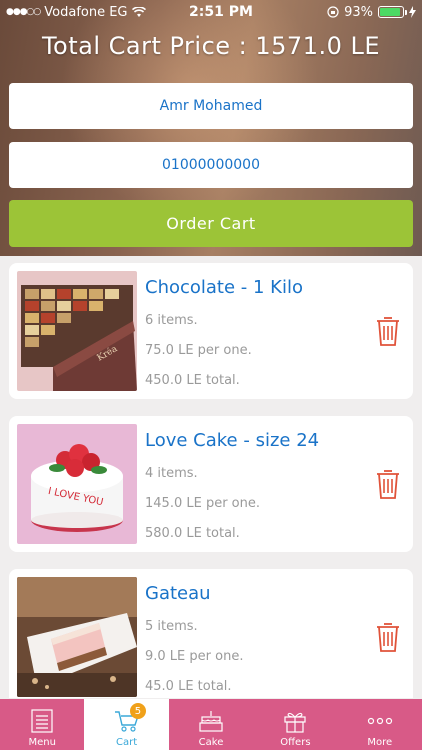  What do you see at coordinates (232, 440) in the screenshot?
I see `item-title: Love Cake - size 24` at bounding box center [232, 440].